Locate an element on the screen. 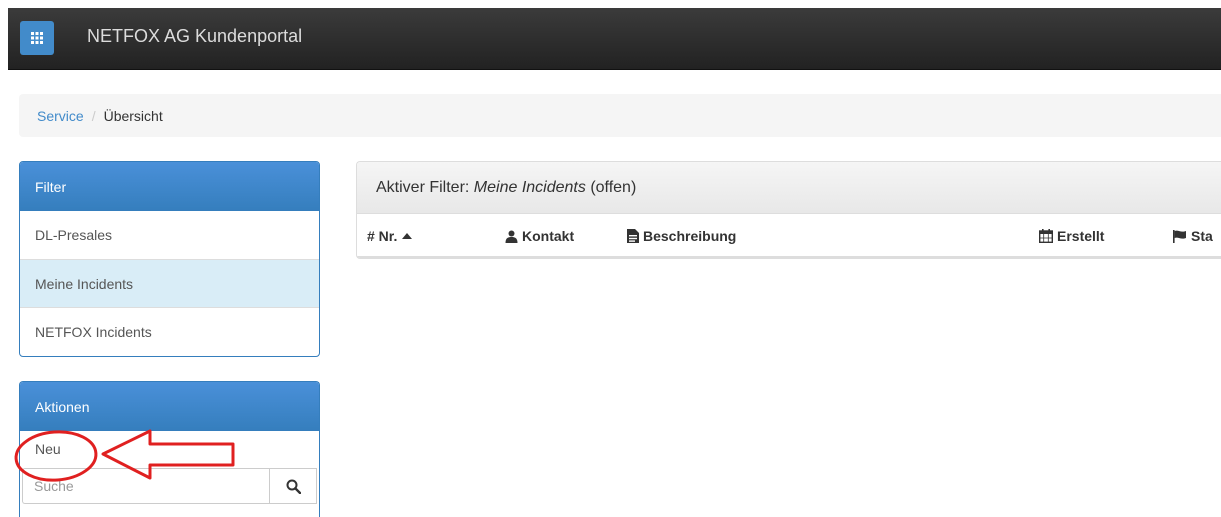 This screenshot has height=517, width=1221. column-label-status: Sta is located at coordinates (1202, 236).